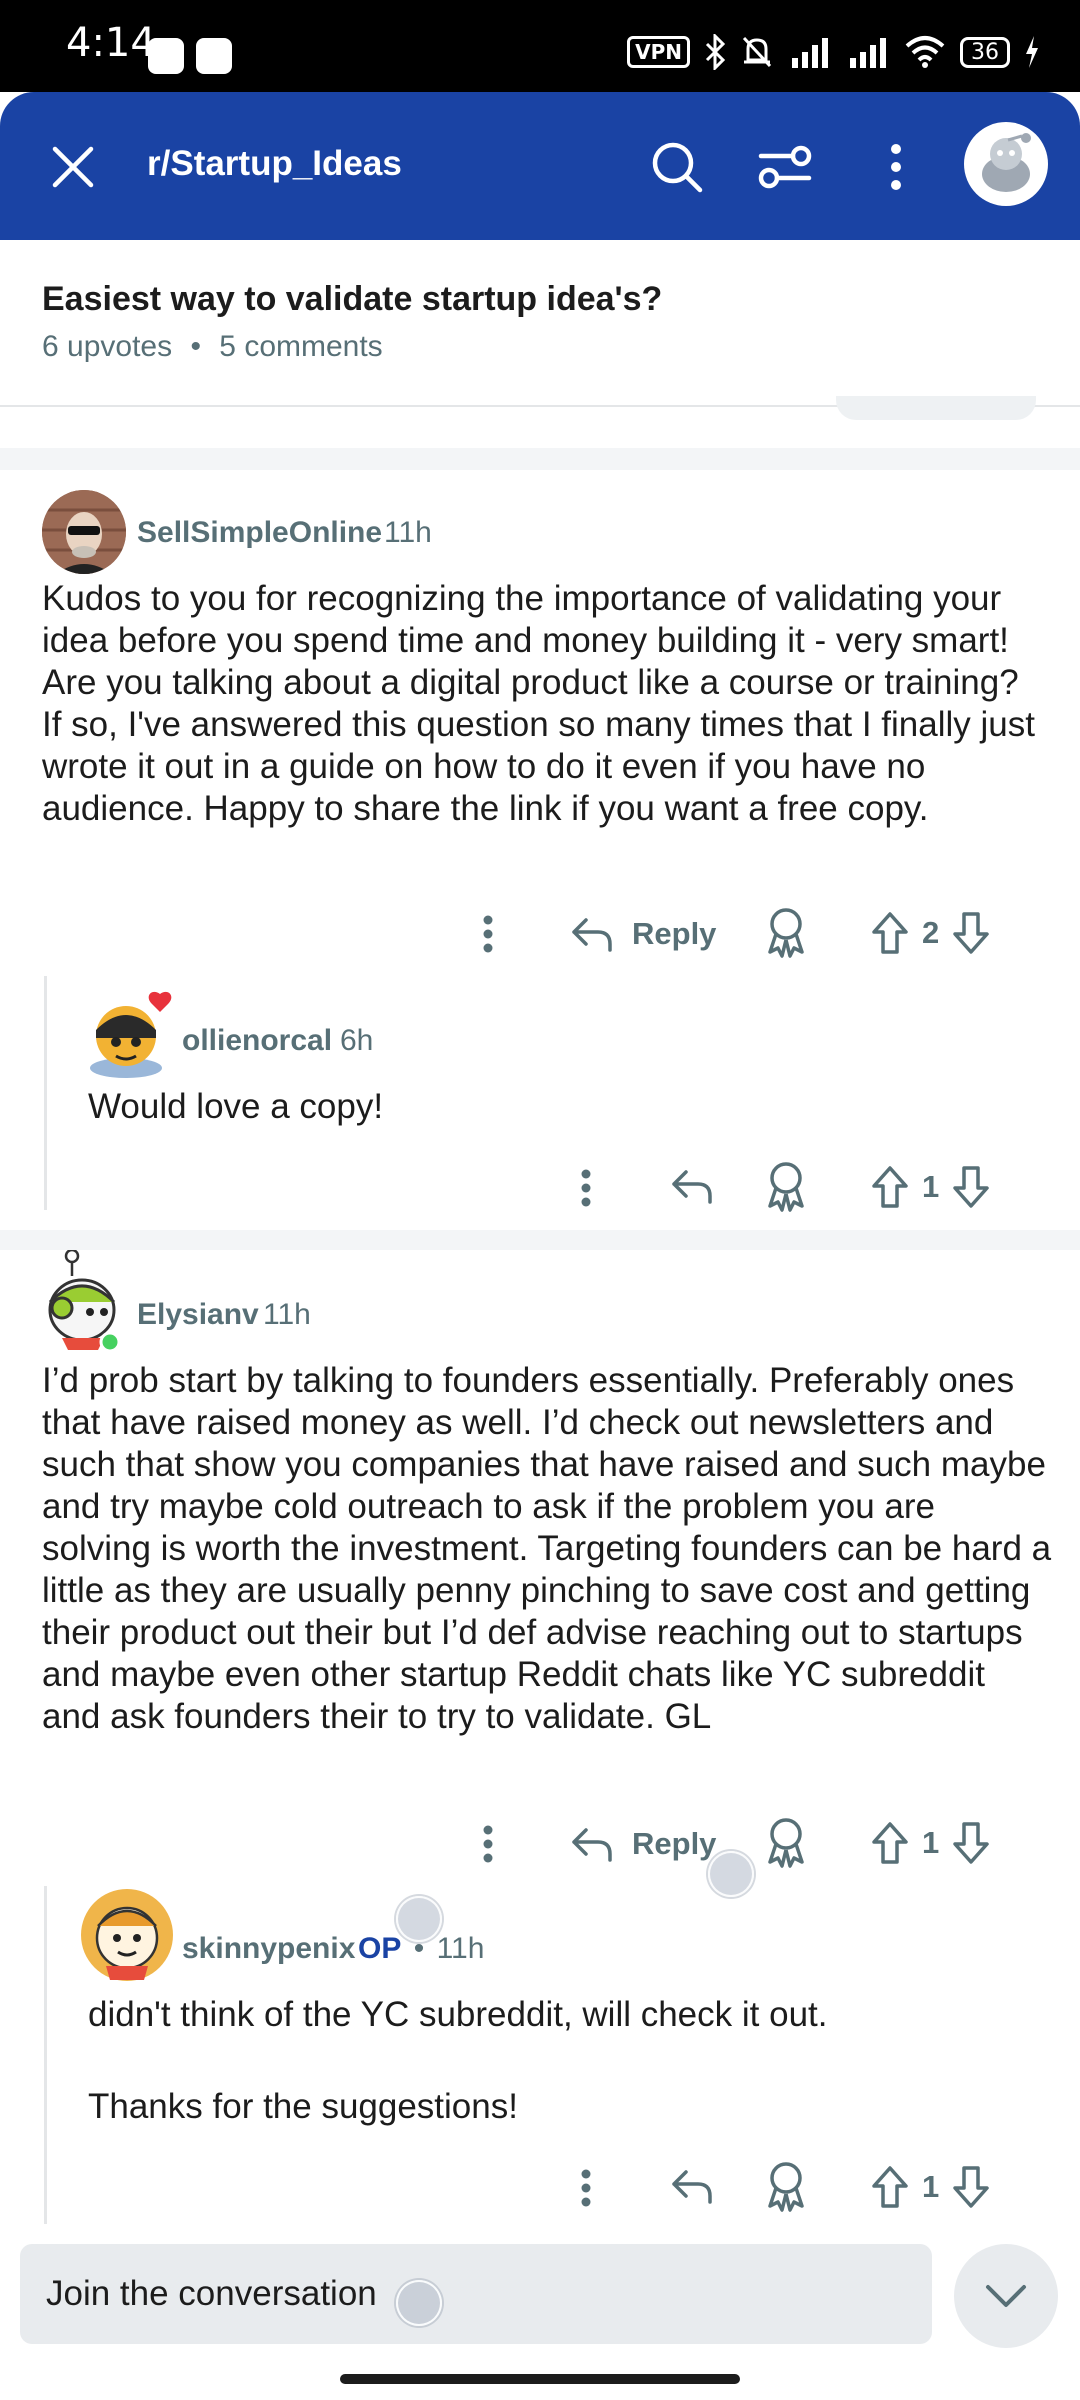 Image resolution: width=1080 pixels, height=2400 pixels. I want to click on mute-bell-icon, so click(757, 52).